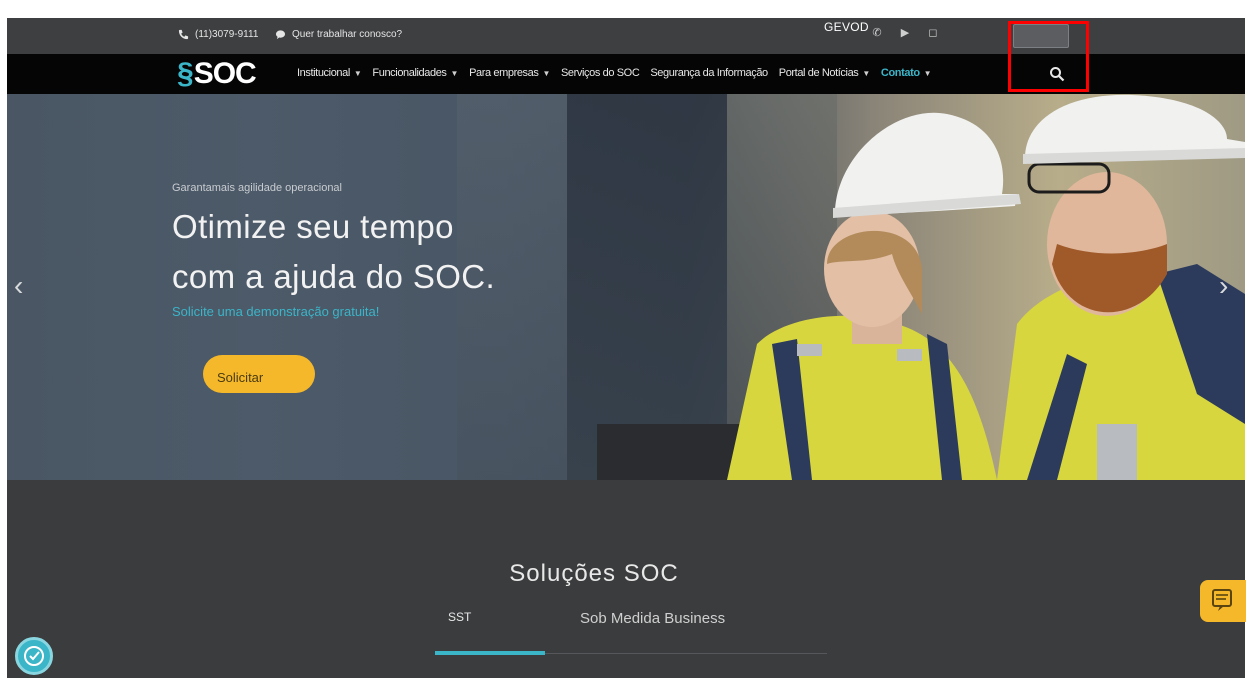  What do you see at coordinates (280, 35) in the screenshot?
I see `chat-bubble-icon` at bounding box center [280, 35].